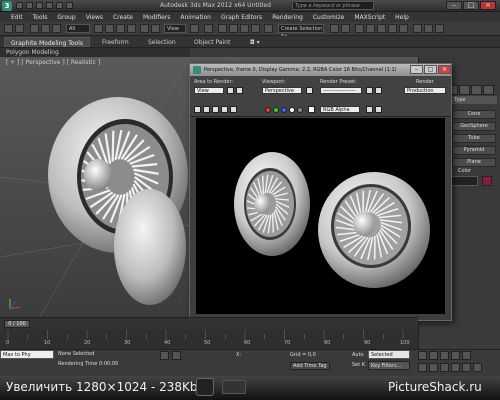 The height and width of the screenshot is (400, 500). What do you see at coordinates (53, 62) in the screenshot?
I see `viewport-label: [ + ] [ Perspective ] [ Realistic ]` at bounding box center [53, 62].